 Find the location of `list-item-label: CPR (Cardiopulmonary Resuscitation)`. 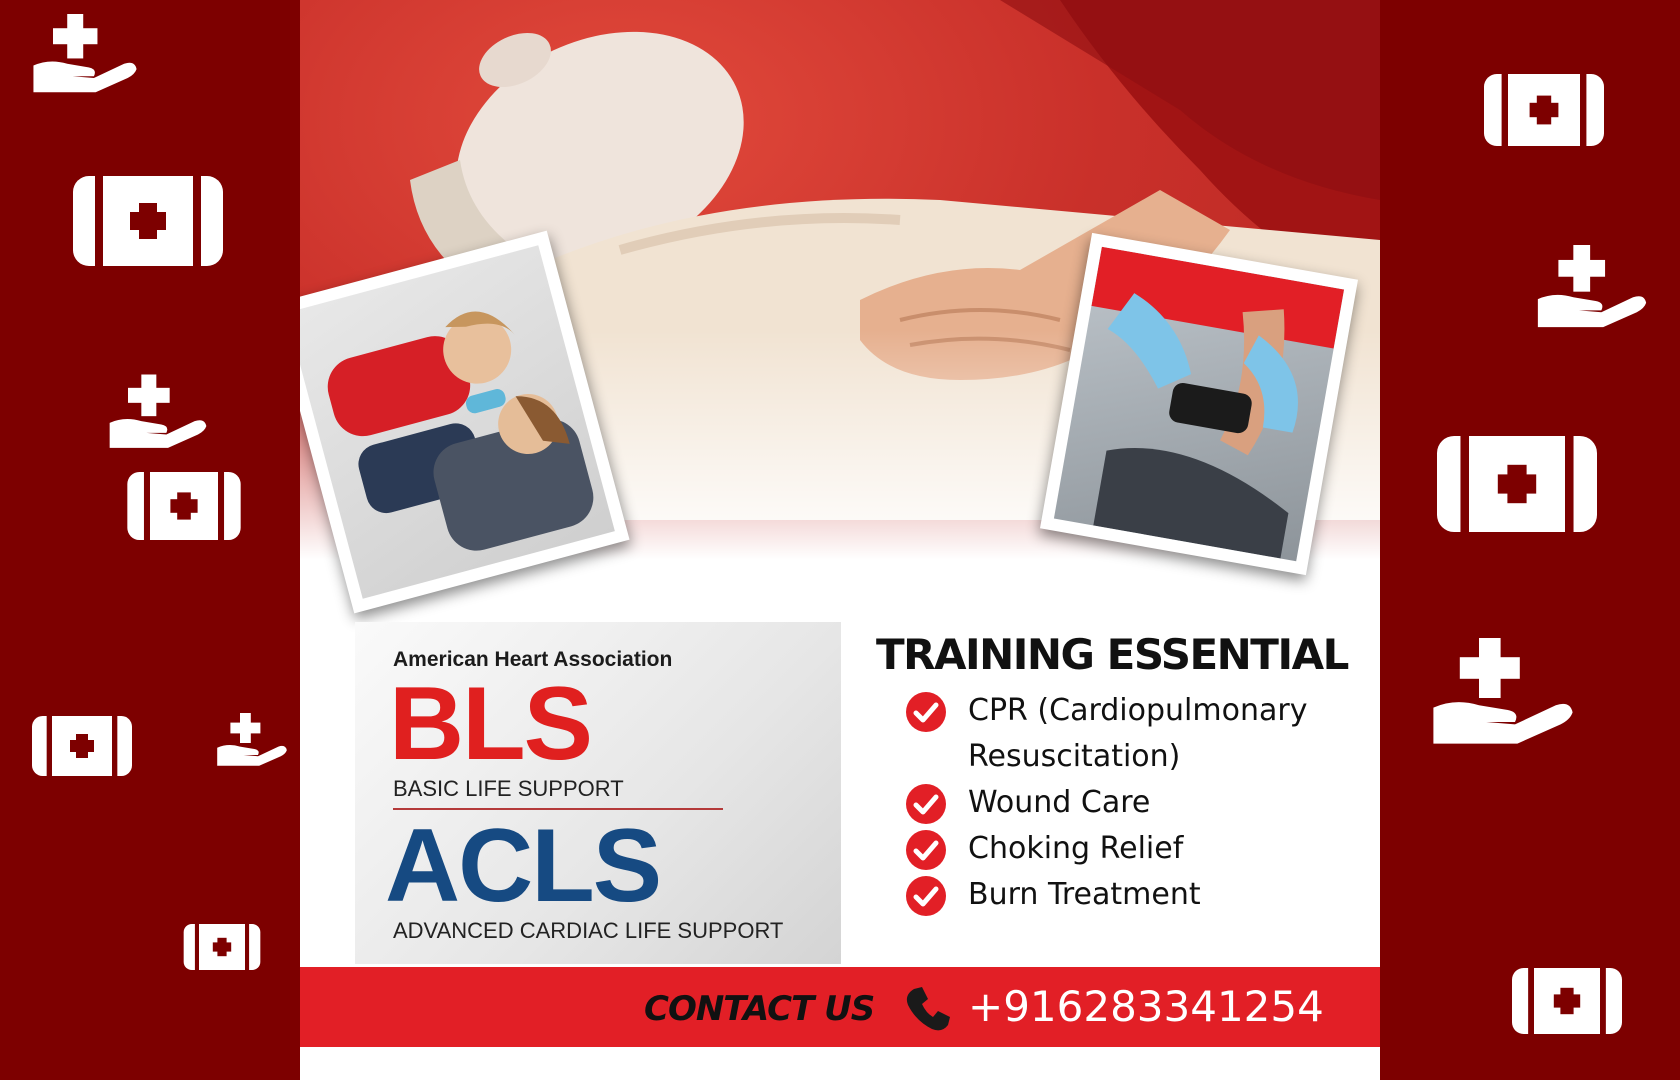

list-item-label: CPR (Cardiopulmonary Resuscitation) is located at coordinates (1138, 733).